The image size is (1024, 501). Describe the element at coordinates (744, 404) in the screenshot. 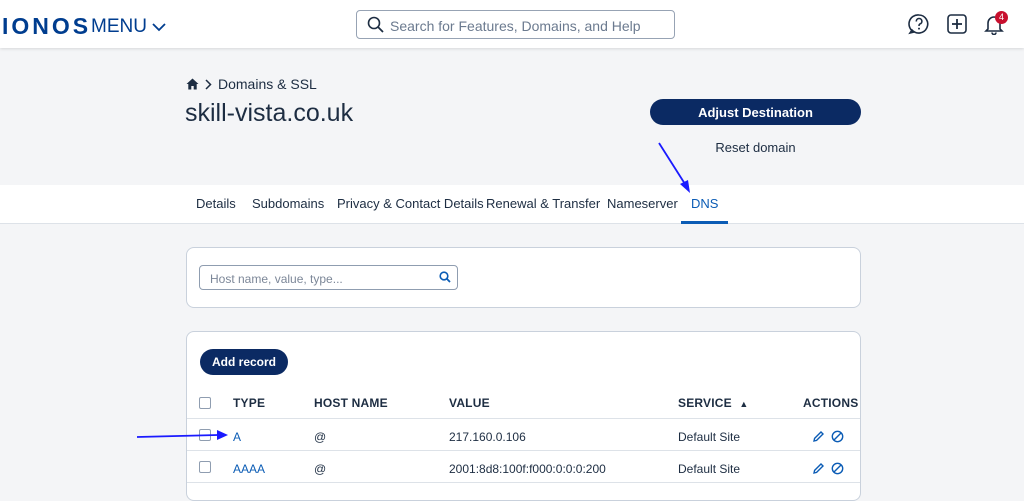

I see `sort-up-icon: ▲` at that location.